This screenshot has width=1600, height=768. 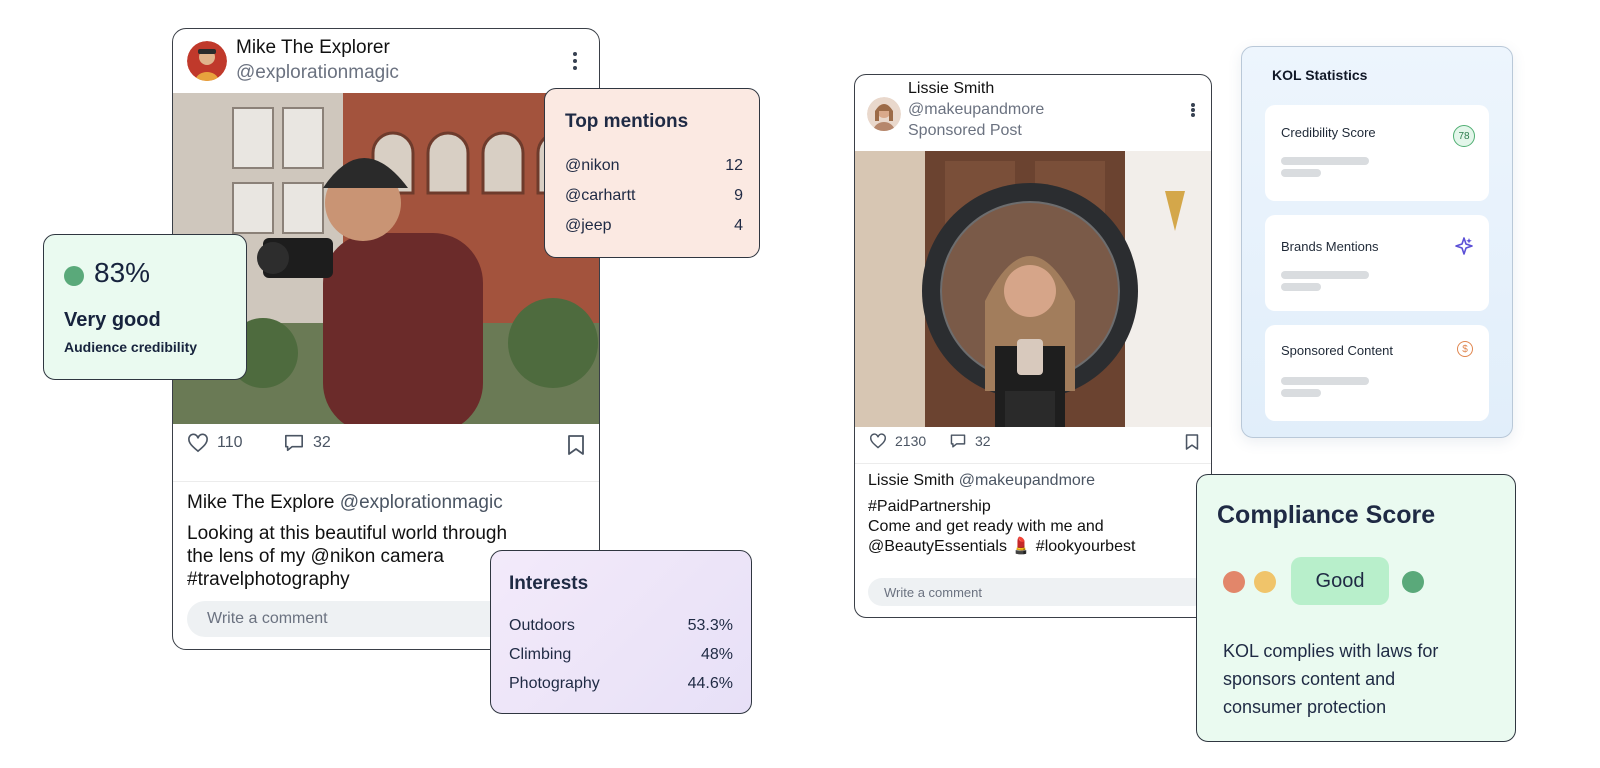 I want to click on list-item: Photography 44.6%, so click(x=621, y=683).